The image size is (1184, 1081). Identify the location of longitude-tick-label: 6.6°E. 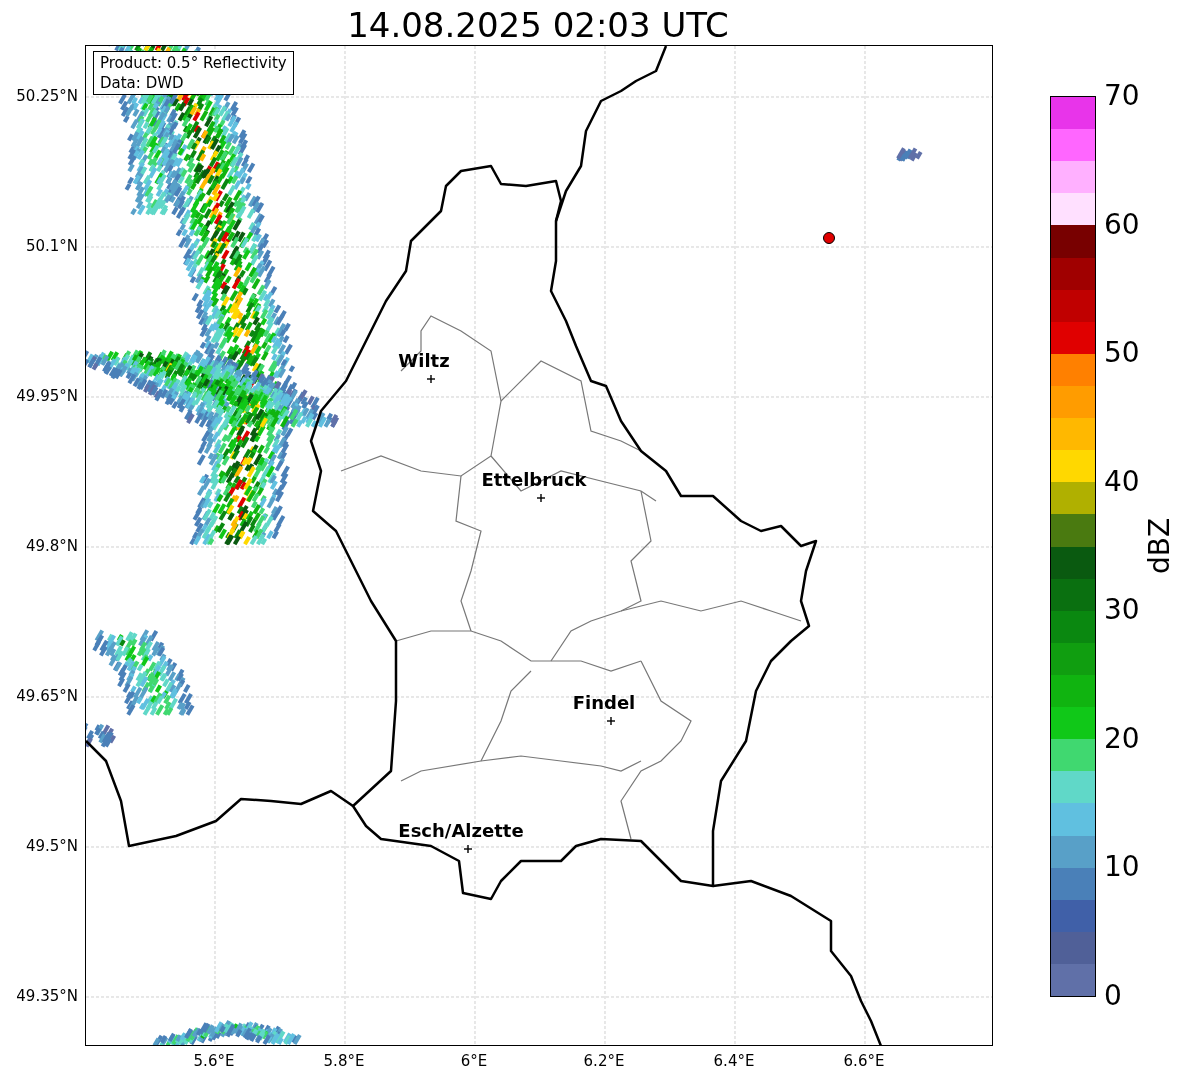
(864, 1061).